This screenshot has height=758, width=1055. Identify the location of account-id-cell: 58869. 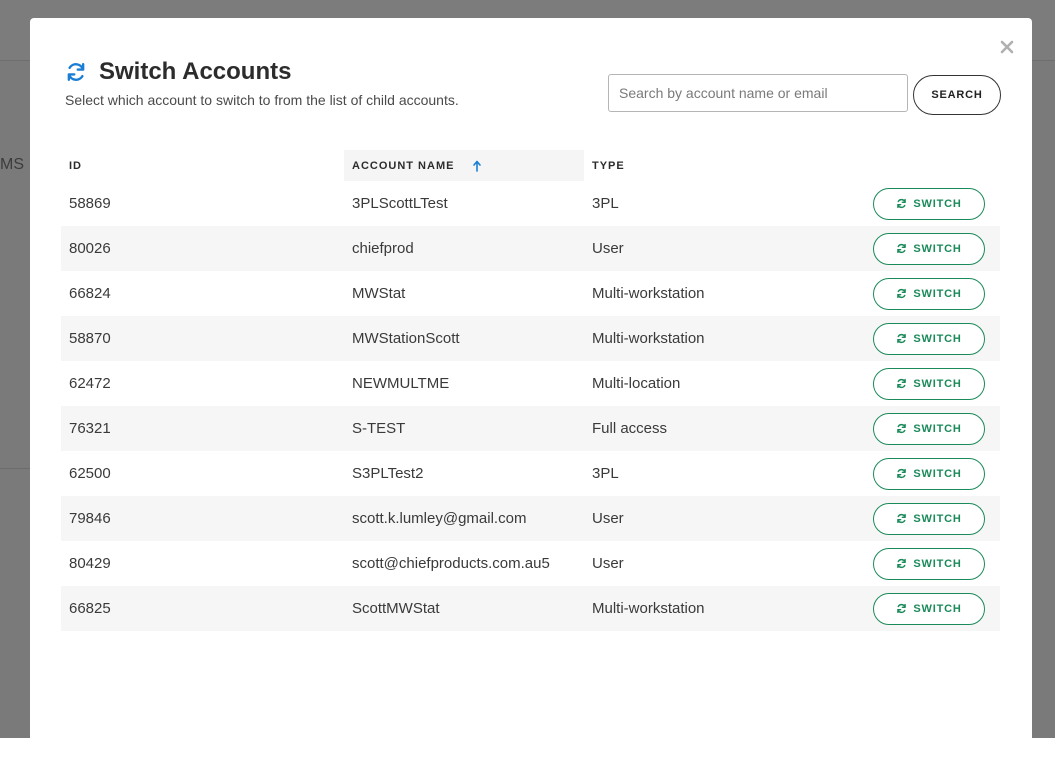
(90, 203).